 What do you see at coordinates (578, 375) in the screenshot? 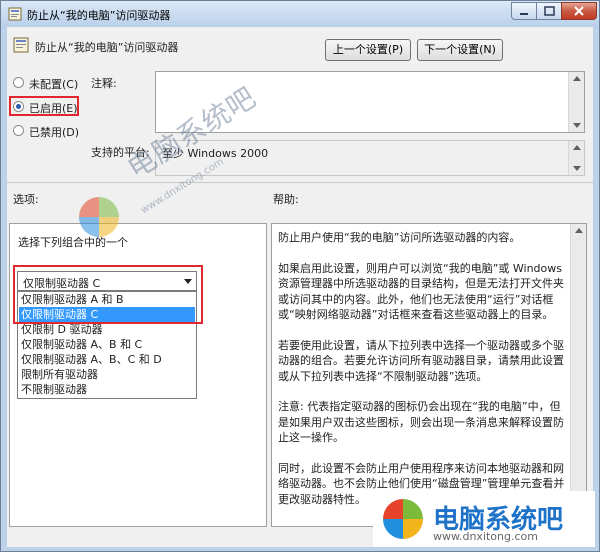
I see `help-scrollbar` at bounding box center [578, 375].